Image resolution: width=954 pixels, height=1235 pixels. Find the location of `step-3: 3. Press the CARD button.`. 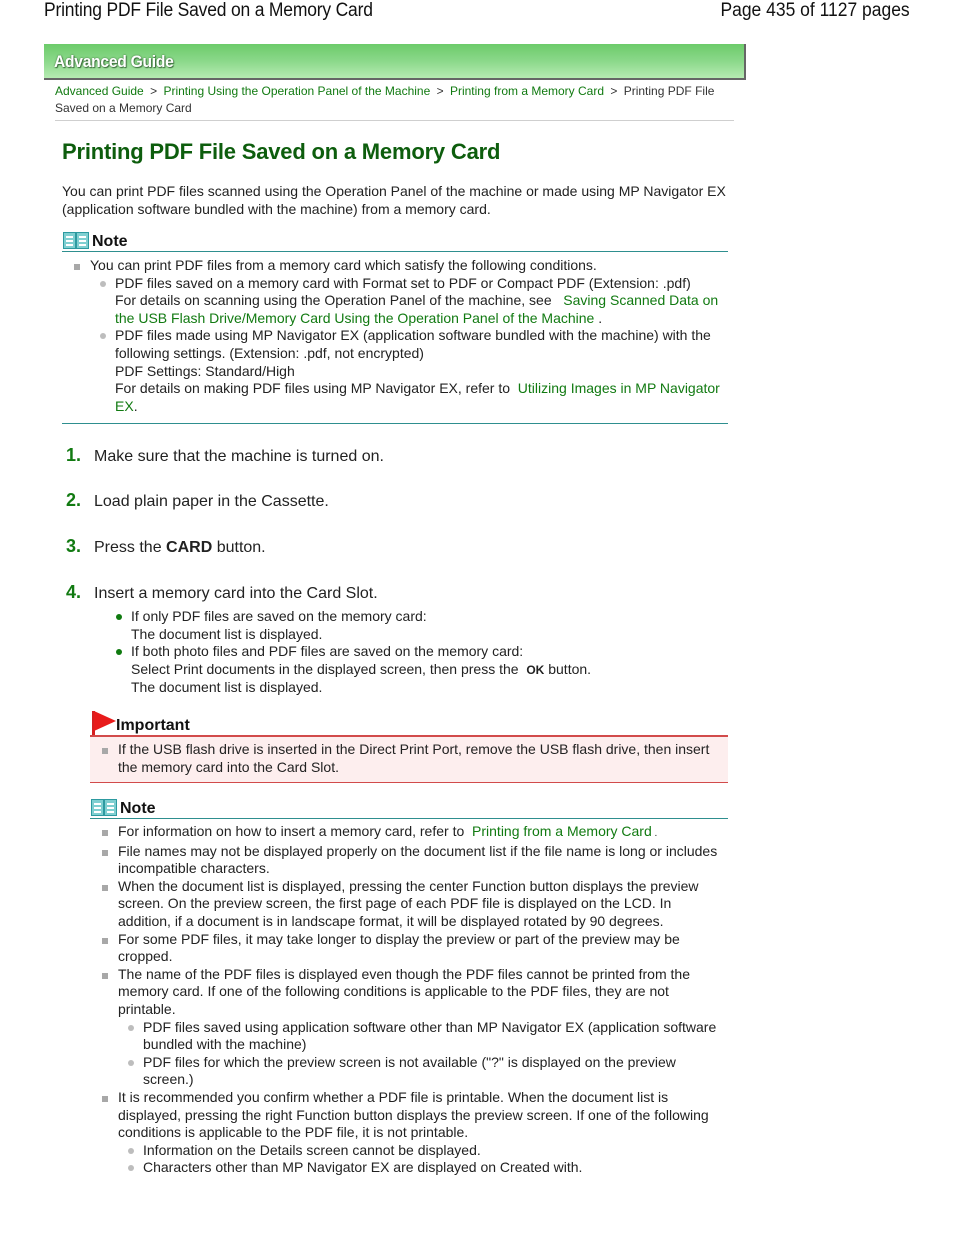

step-3: 3. Press the CARD button. is located at coordinates (166, 546).